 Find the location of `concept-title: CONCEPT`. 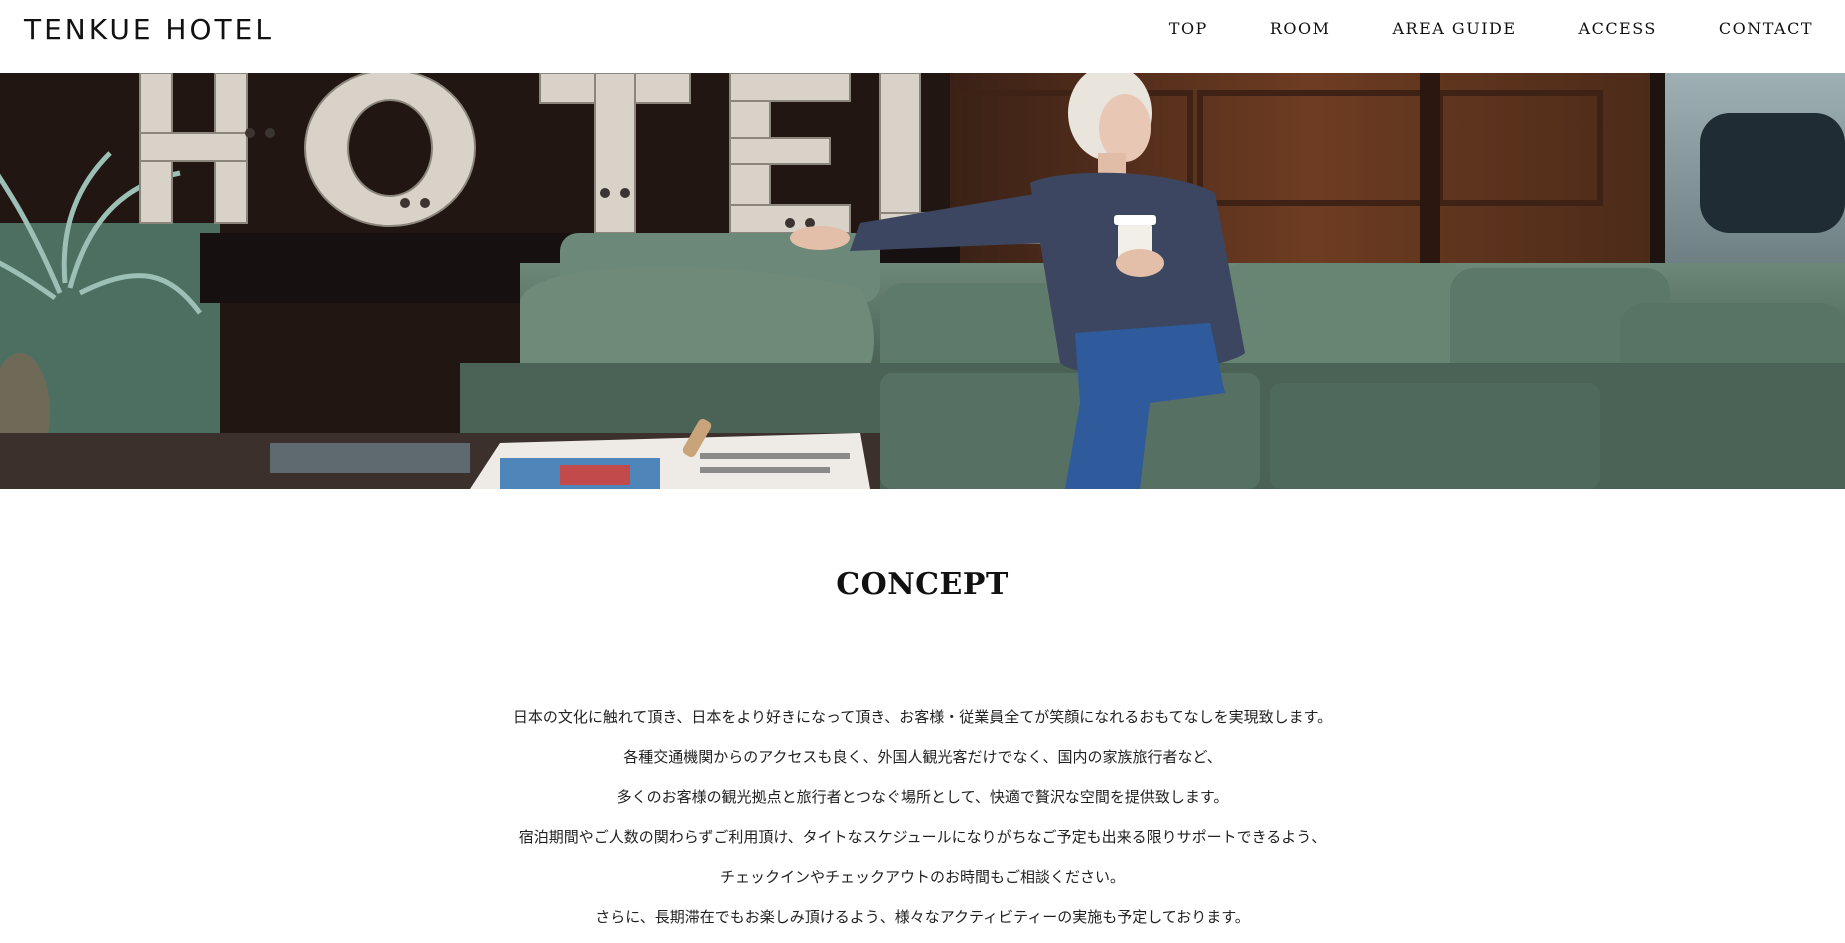

concept-title: CONCEPT is located at coordinates (922, 584).